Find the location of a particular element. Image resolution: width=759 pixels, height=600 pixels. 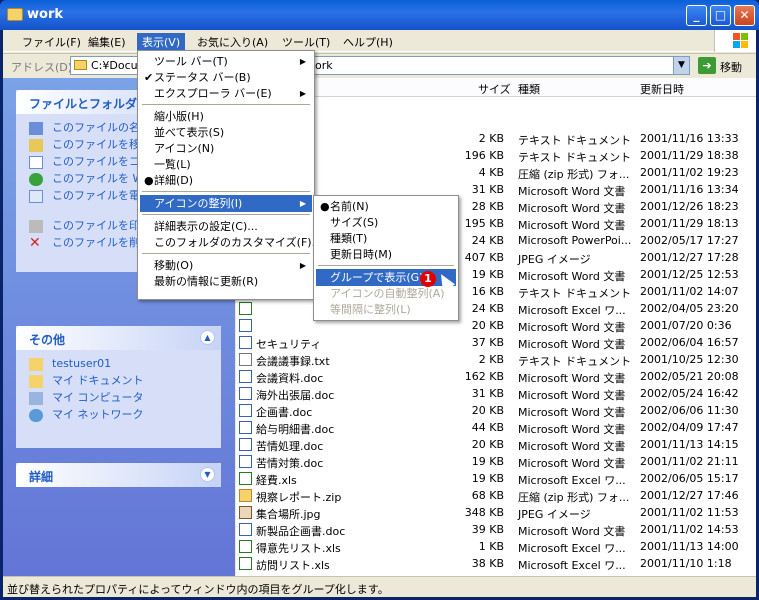

table-row: 集合場所.jpg 348 KB JPEG イメージ 2001/11/02 11:53 is located at coordinates (496, 512).